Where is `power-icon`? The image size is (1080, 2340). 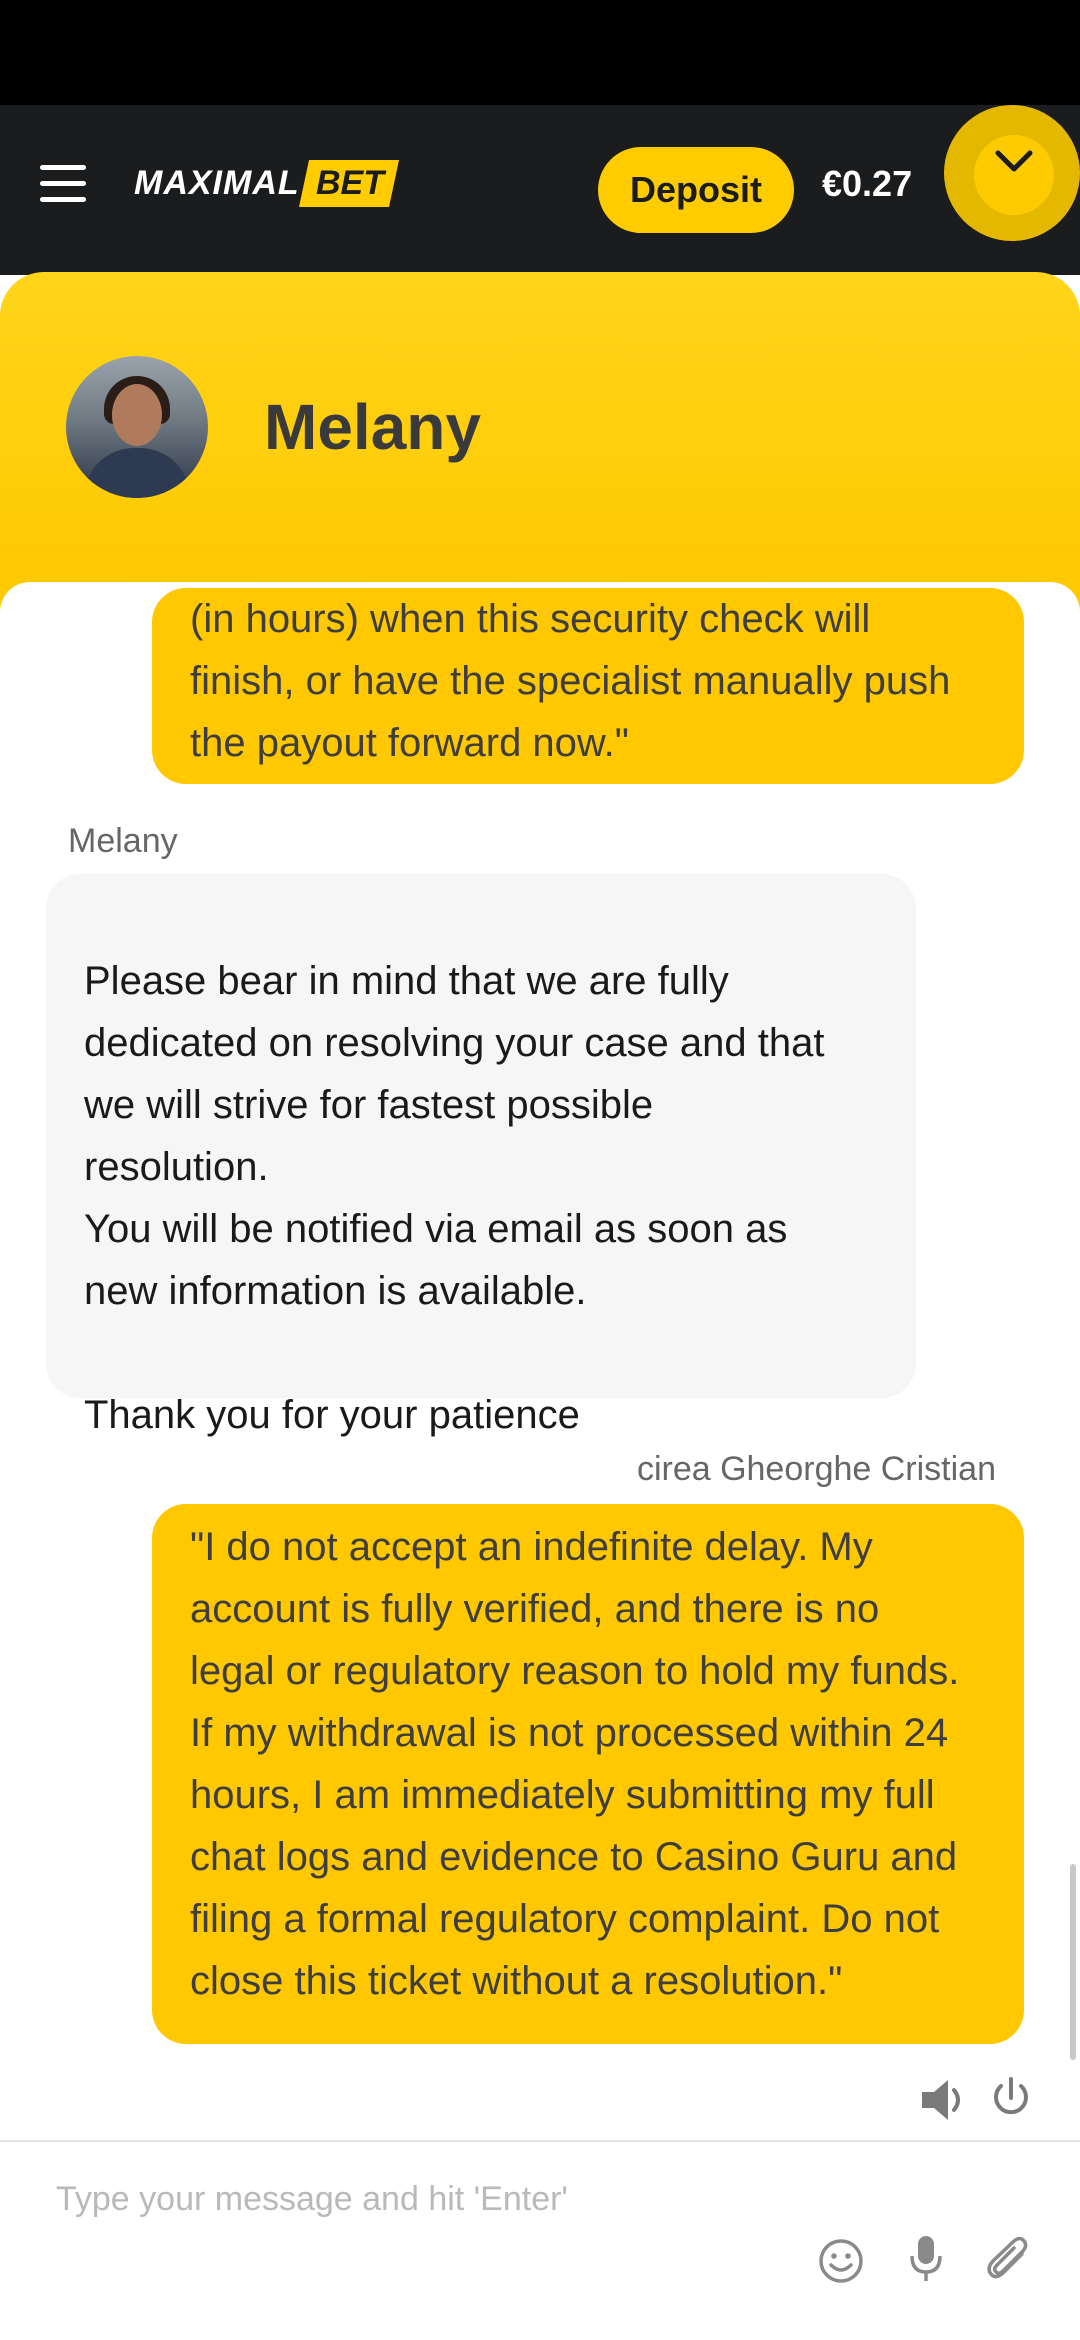
power-icon is located at coordinates (1011, 2100).